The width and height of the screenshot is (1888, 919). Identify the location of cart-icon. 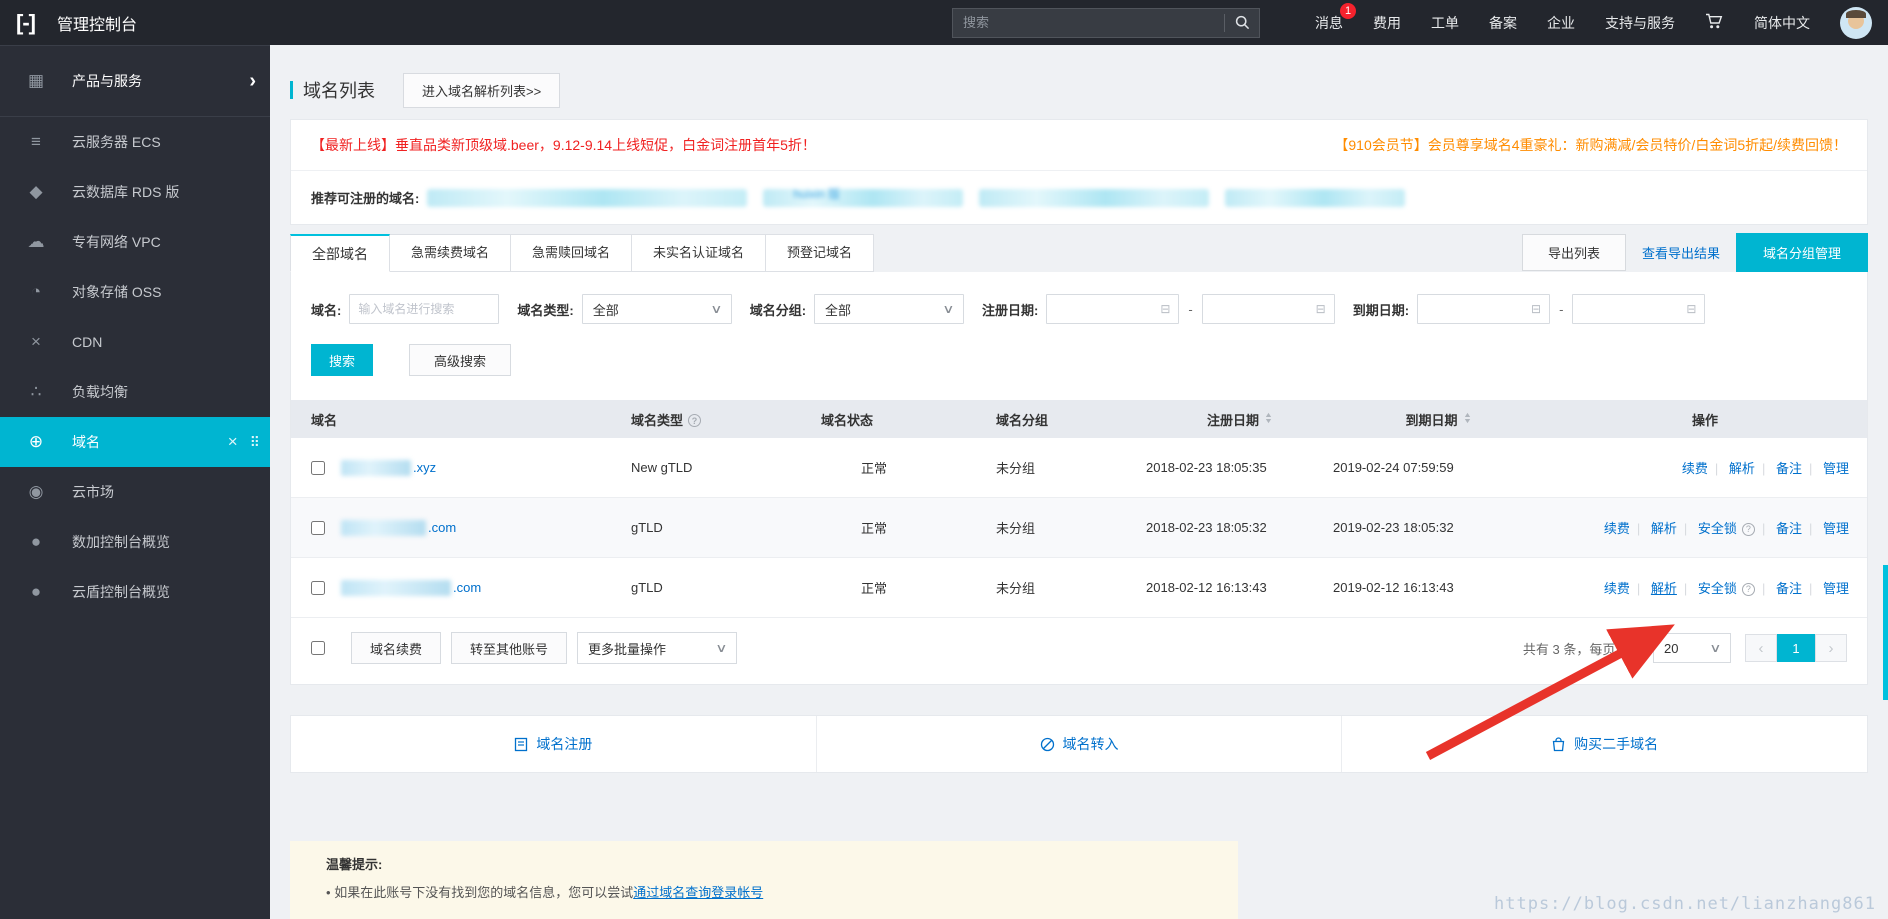
(1714, 23).